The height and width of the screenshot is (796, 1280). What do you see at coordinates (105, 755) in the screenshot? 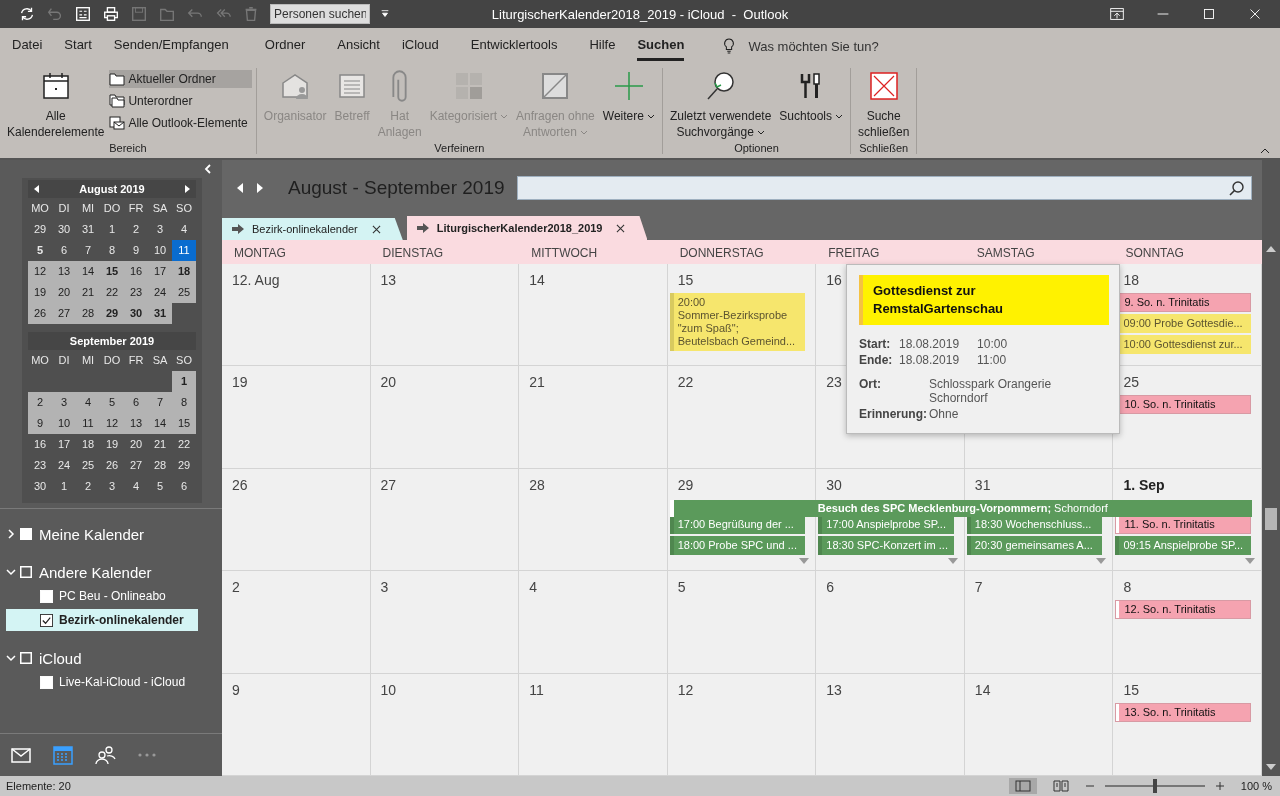
I see `people-icon` at bounding box center [105, 755].